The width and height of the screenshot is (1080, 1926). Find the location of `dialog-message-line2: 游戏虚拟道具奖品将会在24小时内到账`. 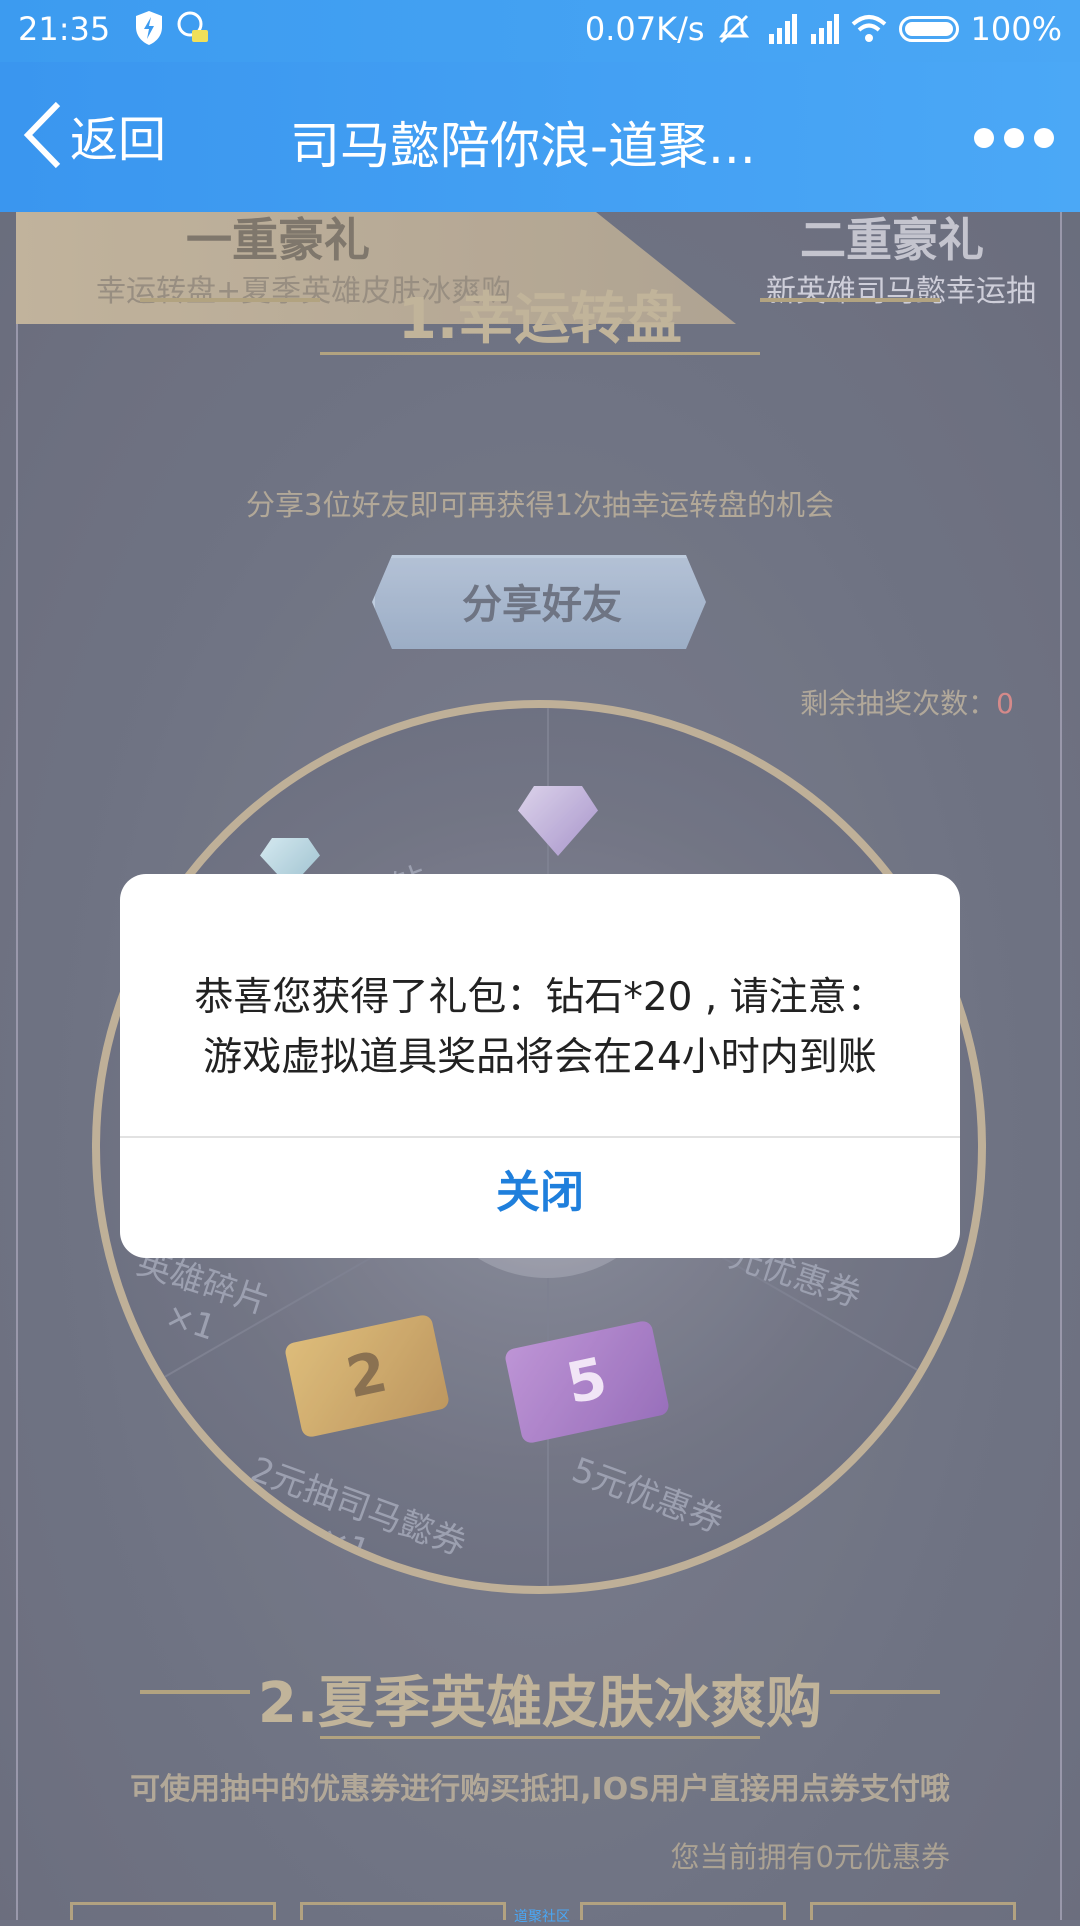

dialog-message-line2: 游戏虚拟道具奖品将会在24小时内到账 is located at coordinates (540, 1057).